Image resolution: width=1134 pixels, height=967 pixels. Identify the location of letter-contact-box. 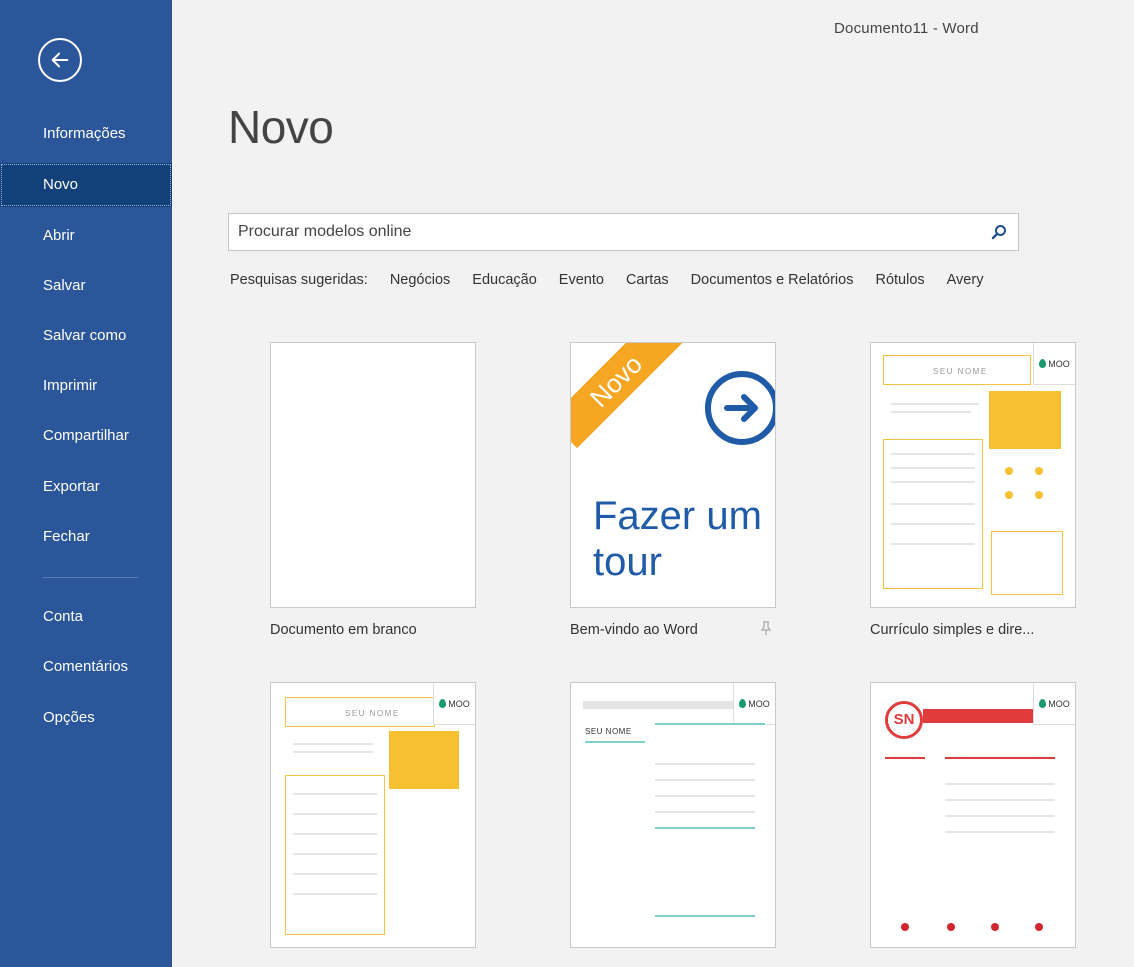
(424, 760).